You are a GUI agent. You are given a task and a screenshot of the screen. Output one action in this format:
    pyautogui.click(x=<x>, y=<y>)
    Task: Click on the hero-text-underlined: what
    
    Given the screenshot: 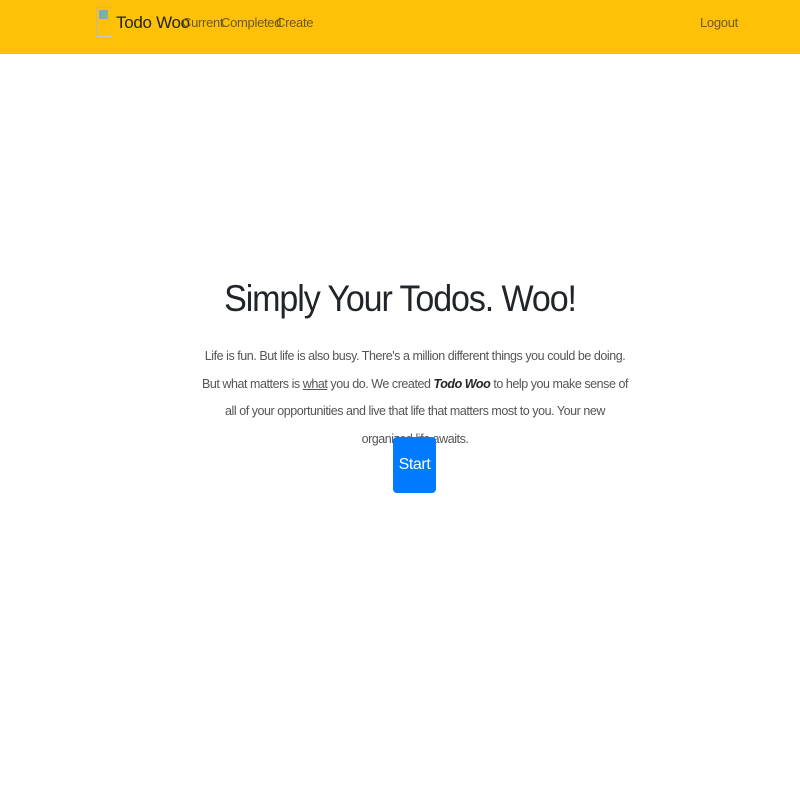 What is the action you would take?
    pyautogui.click(x=315, y=383)
    